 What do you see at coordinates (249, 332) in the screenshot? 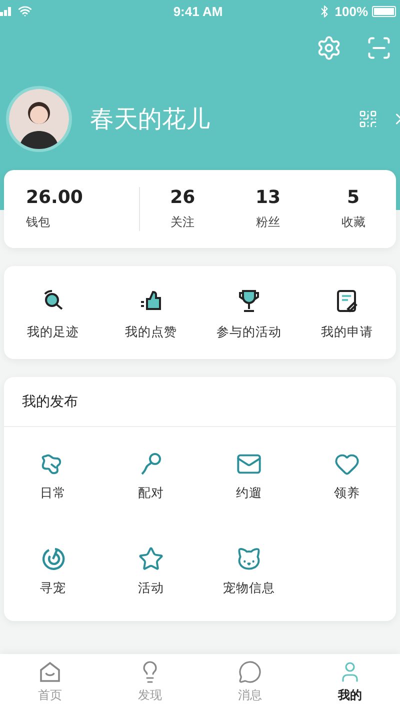
I see `shortcut-label: 参与的活动` at bounding box center [249, 332].